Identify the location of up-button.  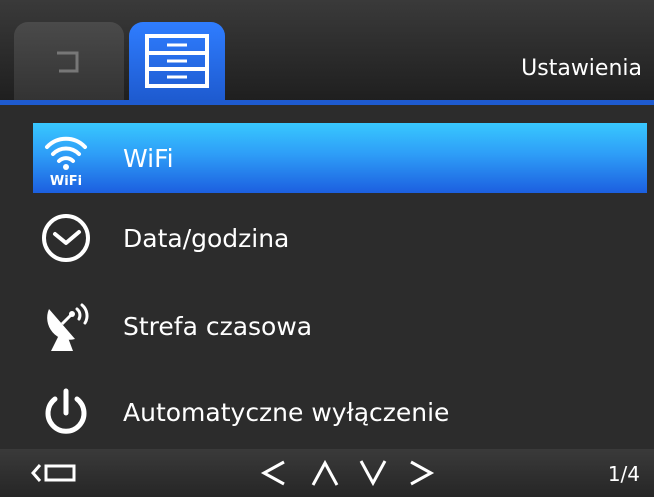
(325, 473).